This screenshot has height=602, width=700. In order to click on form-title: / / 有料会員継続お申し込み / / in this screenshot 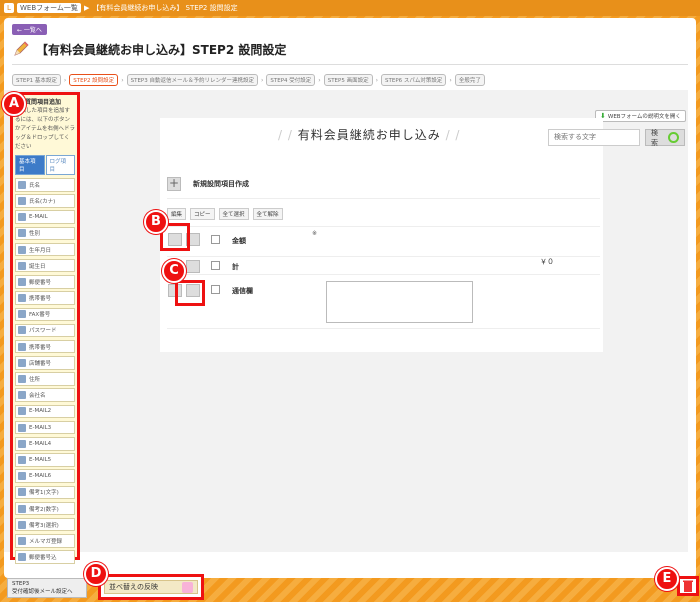, I will do `click(369, 135)`.